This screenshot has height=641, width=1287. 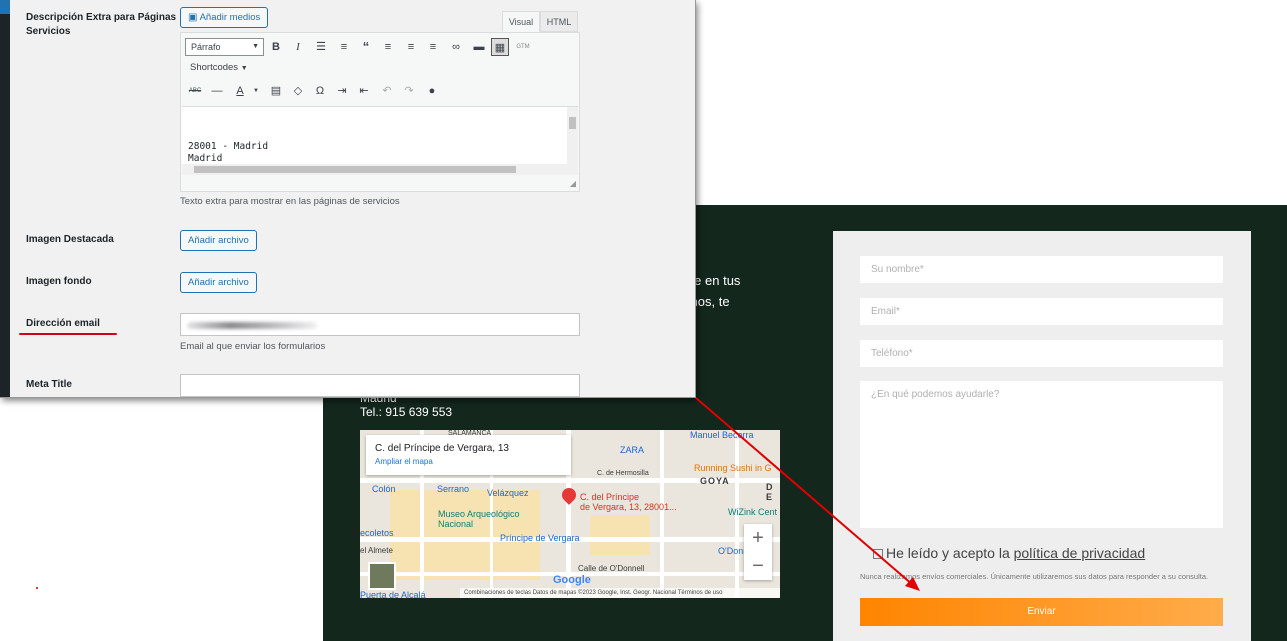 I want to click on map-enlarge-link: Ampliar el mapa, so click(x=468, y=461).